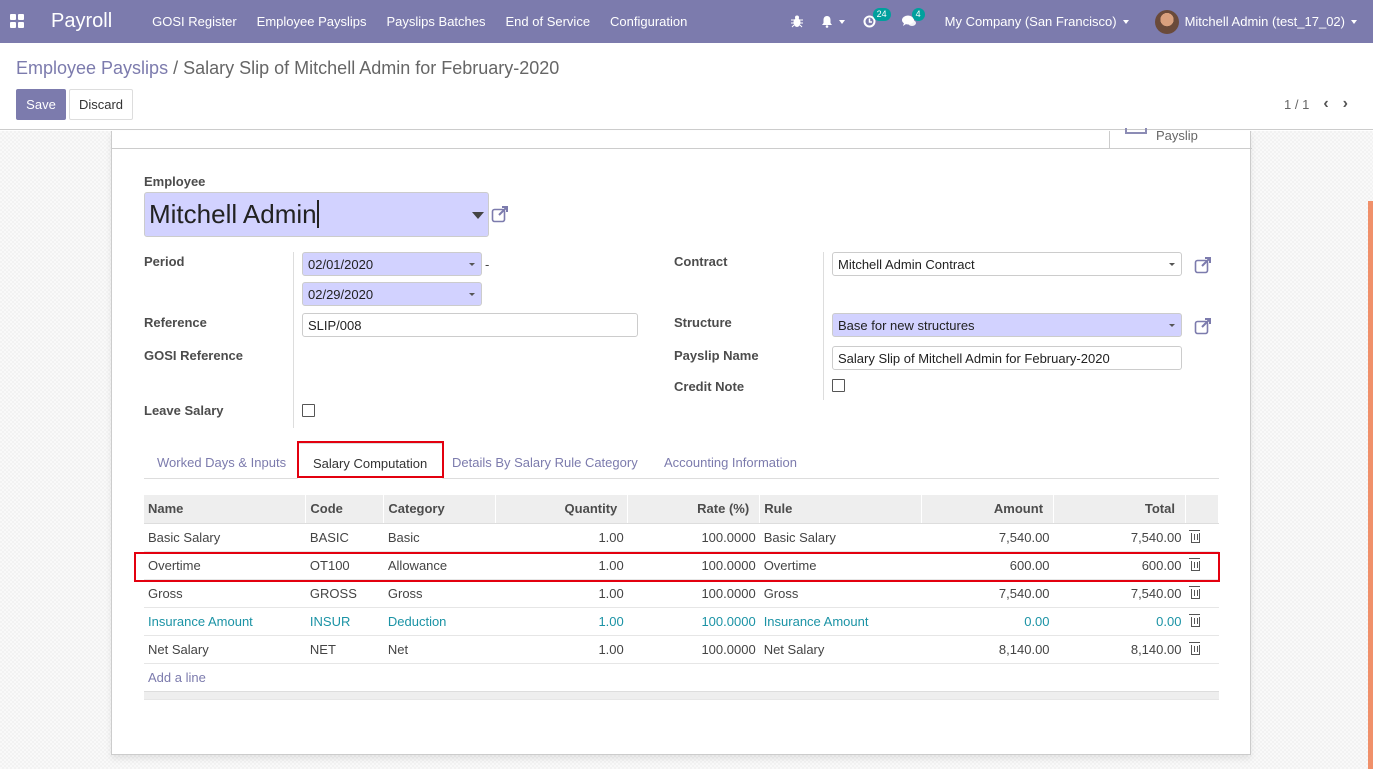  I want to click on text-cursor, so click(317, 214).